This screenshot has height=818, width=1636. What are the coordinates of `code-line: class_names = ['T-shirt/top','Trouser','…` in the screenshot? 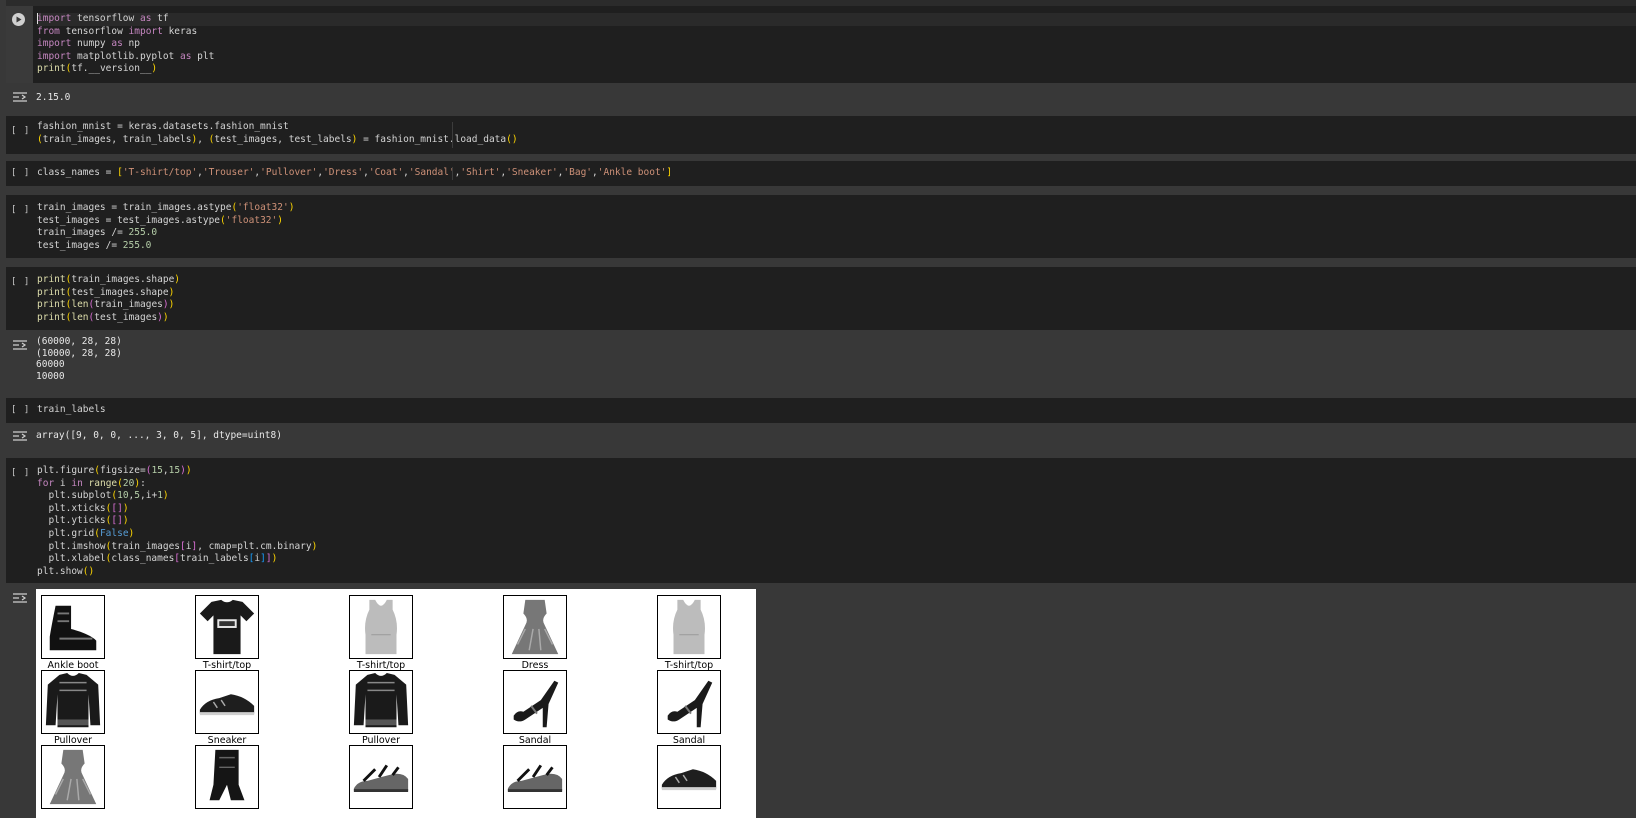 It's located at (836, 173).